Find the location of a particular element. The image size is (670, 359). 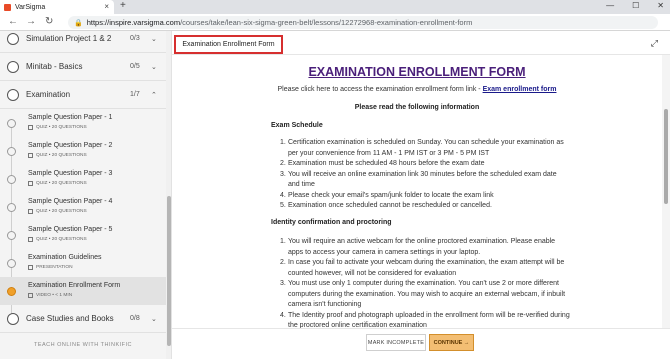

window-controls: — ☐ ✕ is located at coordinates (635, 5).